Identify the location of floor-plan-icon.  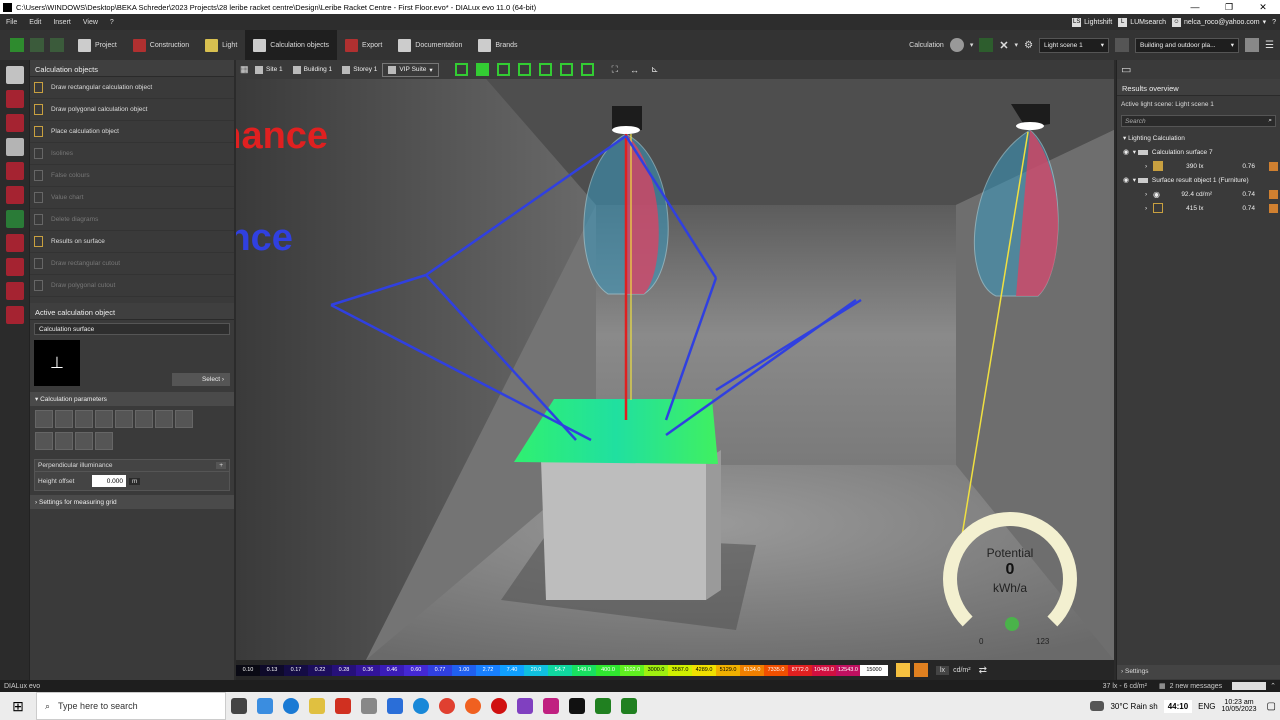
(461, 69).